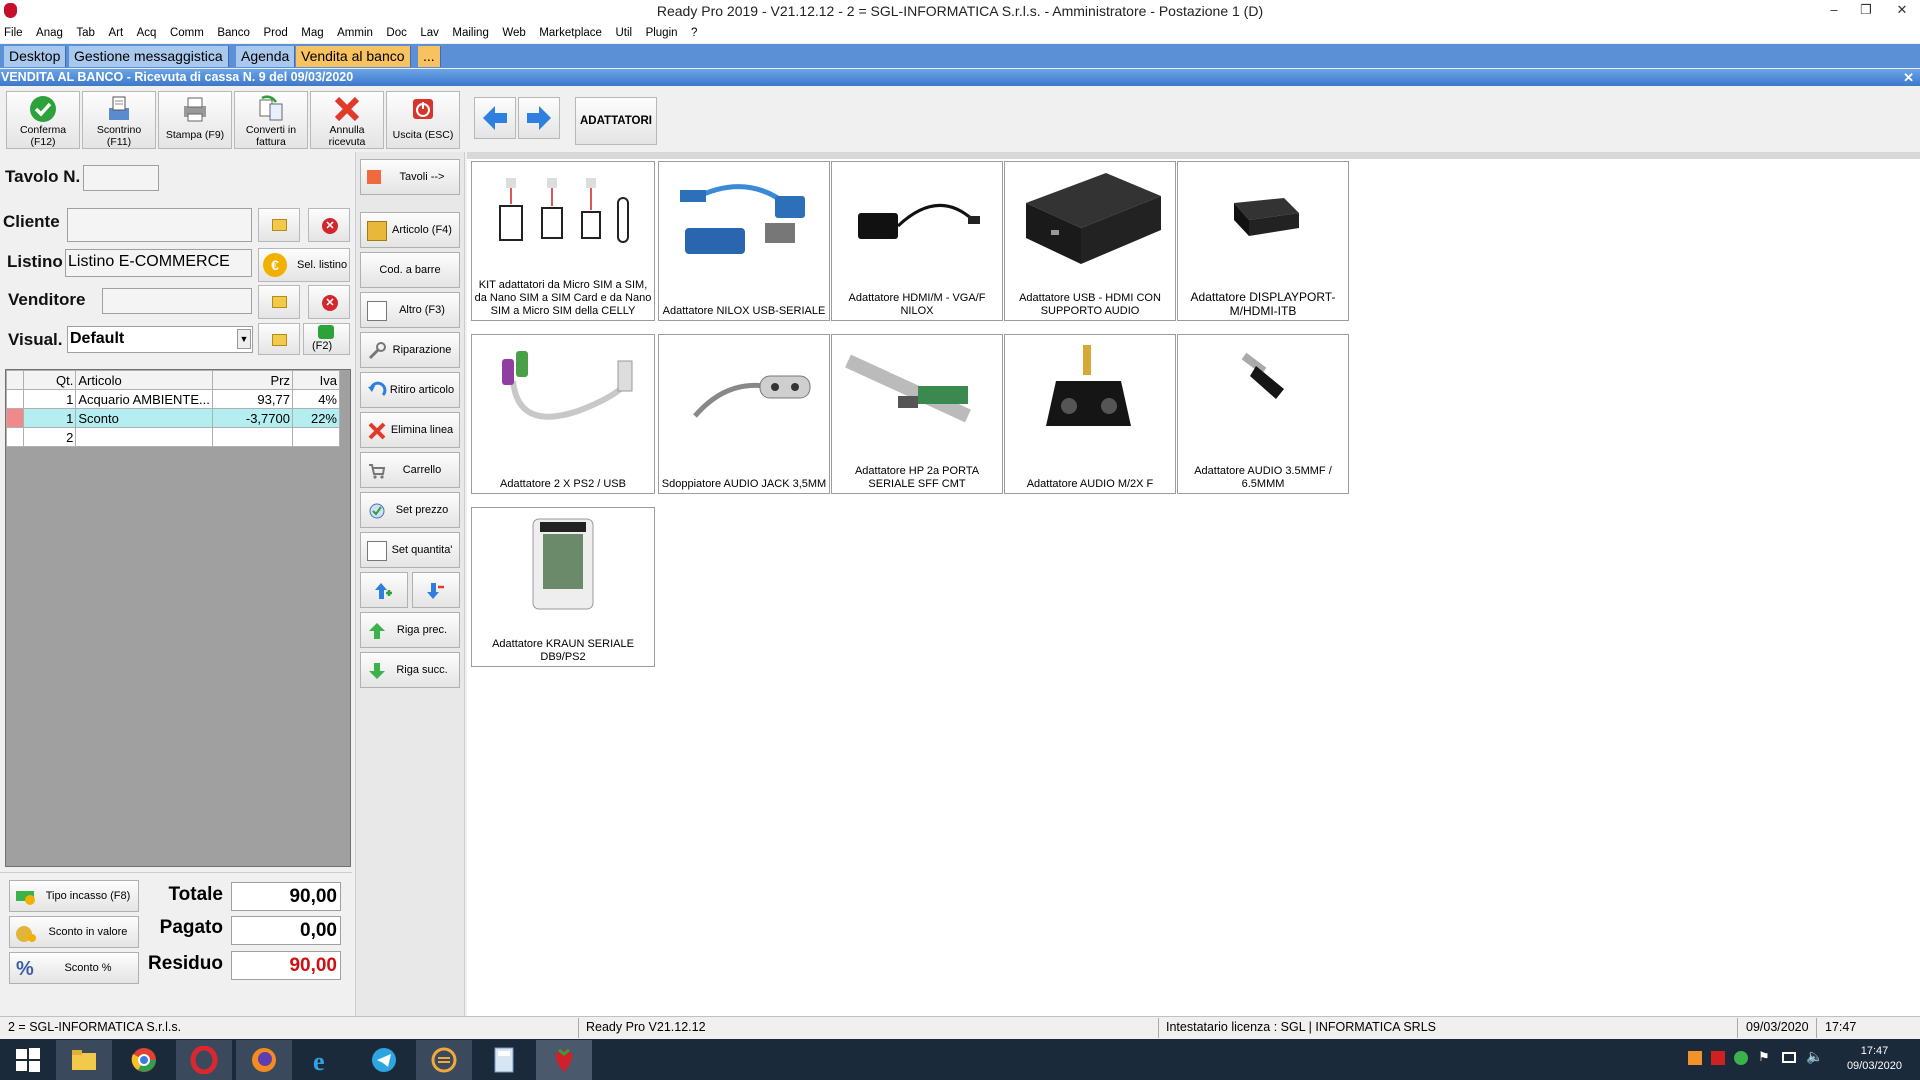  What do you see at coordinates (410, 350) in the screenshot?
I see `riparazione-button: Riparazione` at bounding box center [410, 350].